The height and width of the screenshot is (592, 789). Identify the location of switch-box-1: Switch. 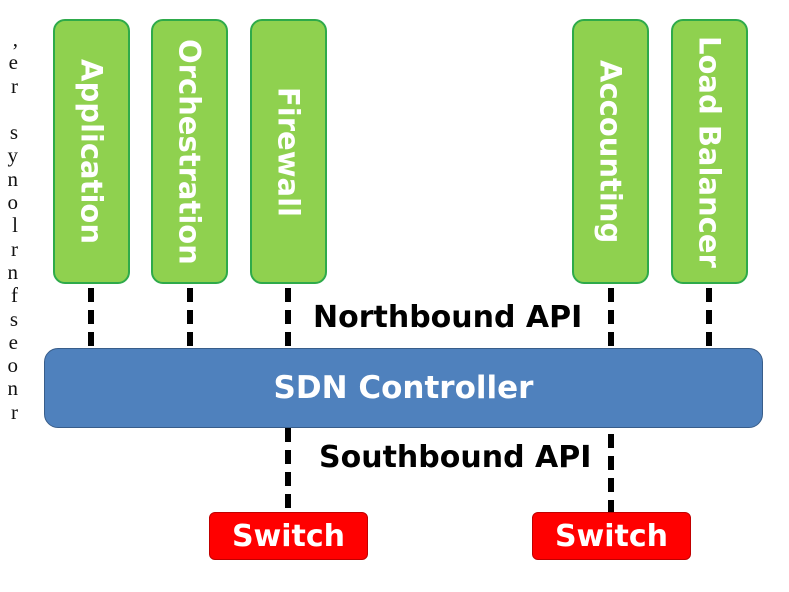
(288, 536).